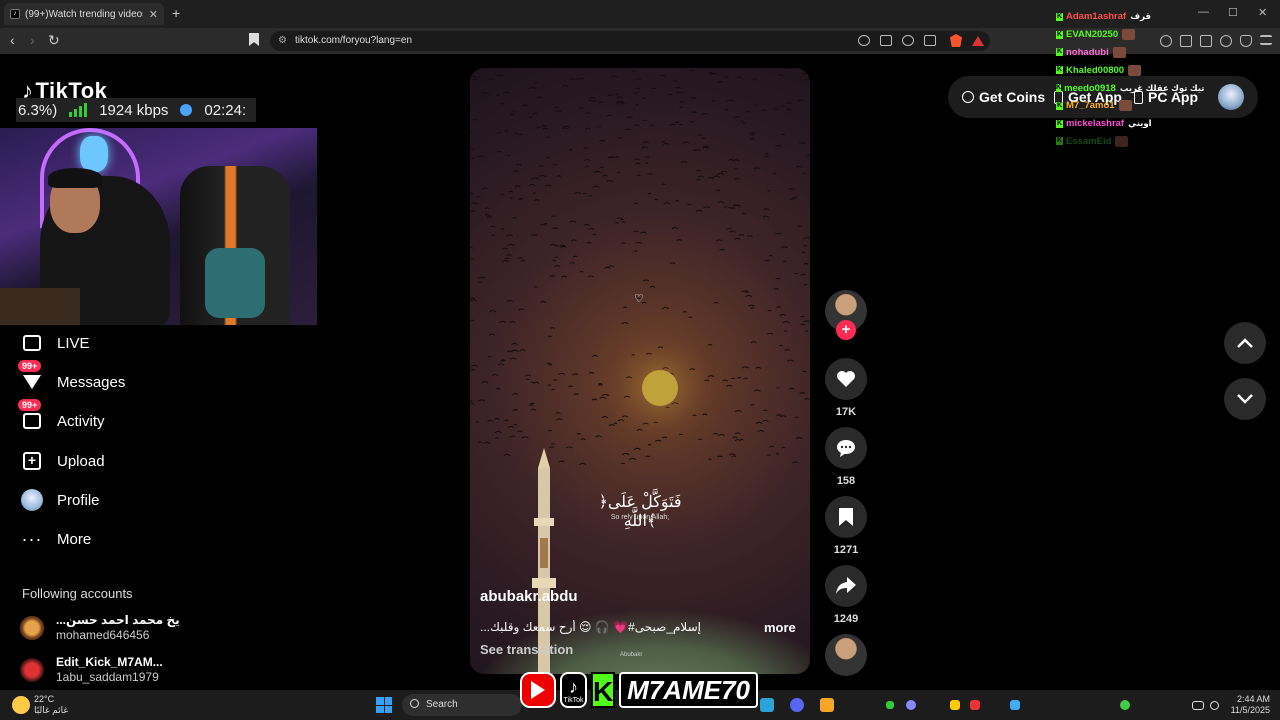 The width and height of the screenshot is (1280, 720). What do you see at coordinates (110, 670) in the screenshot?
I see `following-account: Edit_Kick_M7AM... 1abu_saddam1979` at bounding box center [110, 670].